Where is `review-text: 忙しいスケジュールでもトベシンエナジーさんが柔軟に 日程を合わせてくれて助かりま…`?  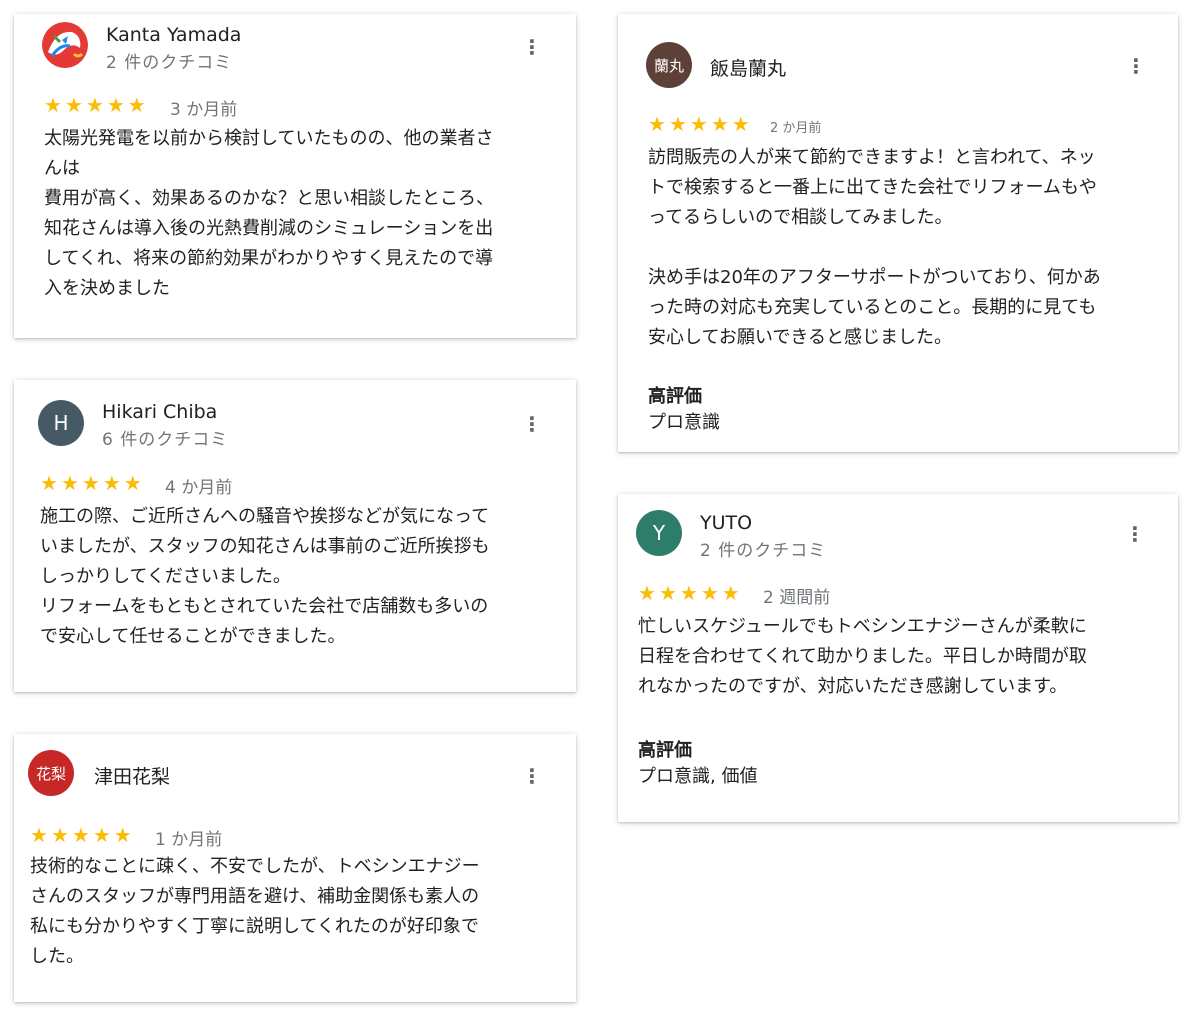 review-text: 忙しいスケジュールでもトベシンエナジーさんが柔軟に 日程を合わせてくれて助かりま… is located at coordinates (862, 656).